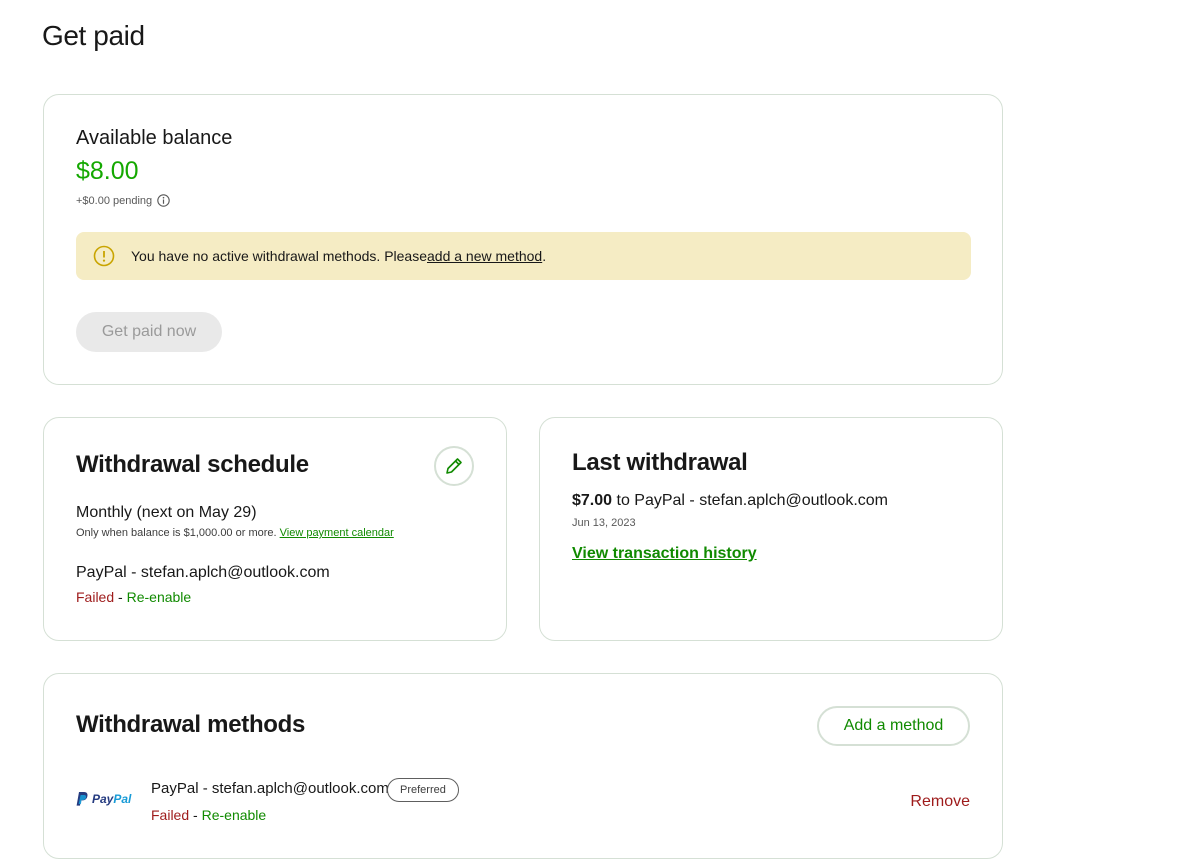 This screenshot has height=861, width=1203. What do you see at coordinates (750, 500) in the screenshot?
I see `last-withdrawal-destination: to PayPal - stefan.aplch@outlook.com` at bounding box center [750, 500].